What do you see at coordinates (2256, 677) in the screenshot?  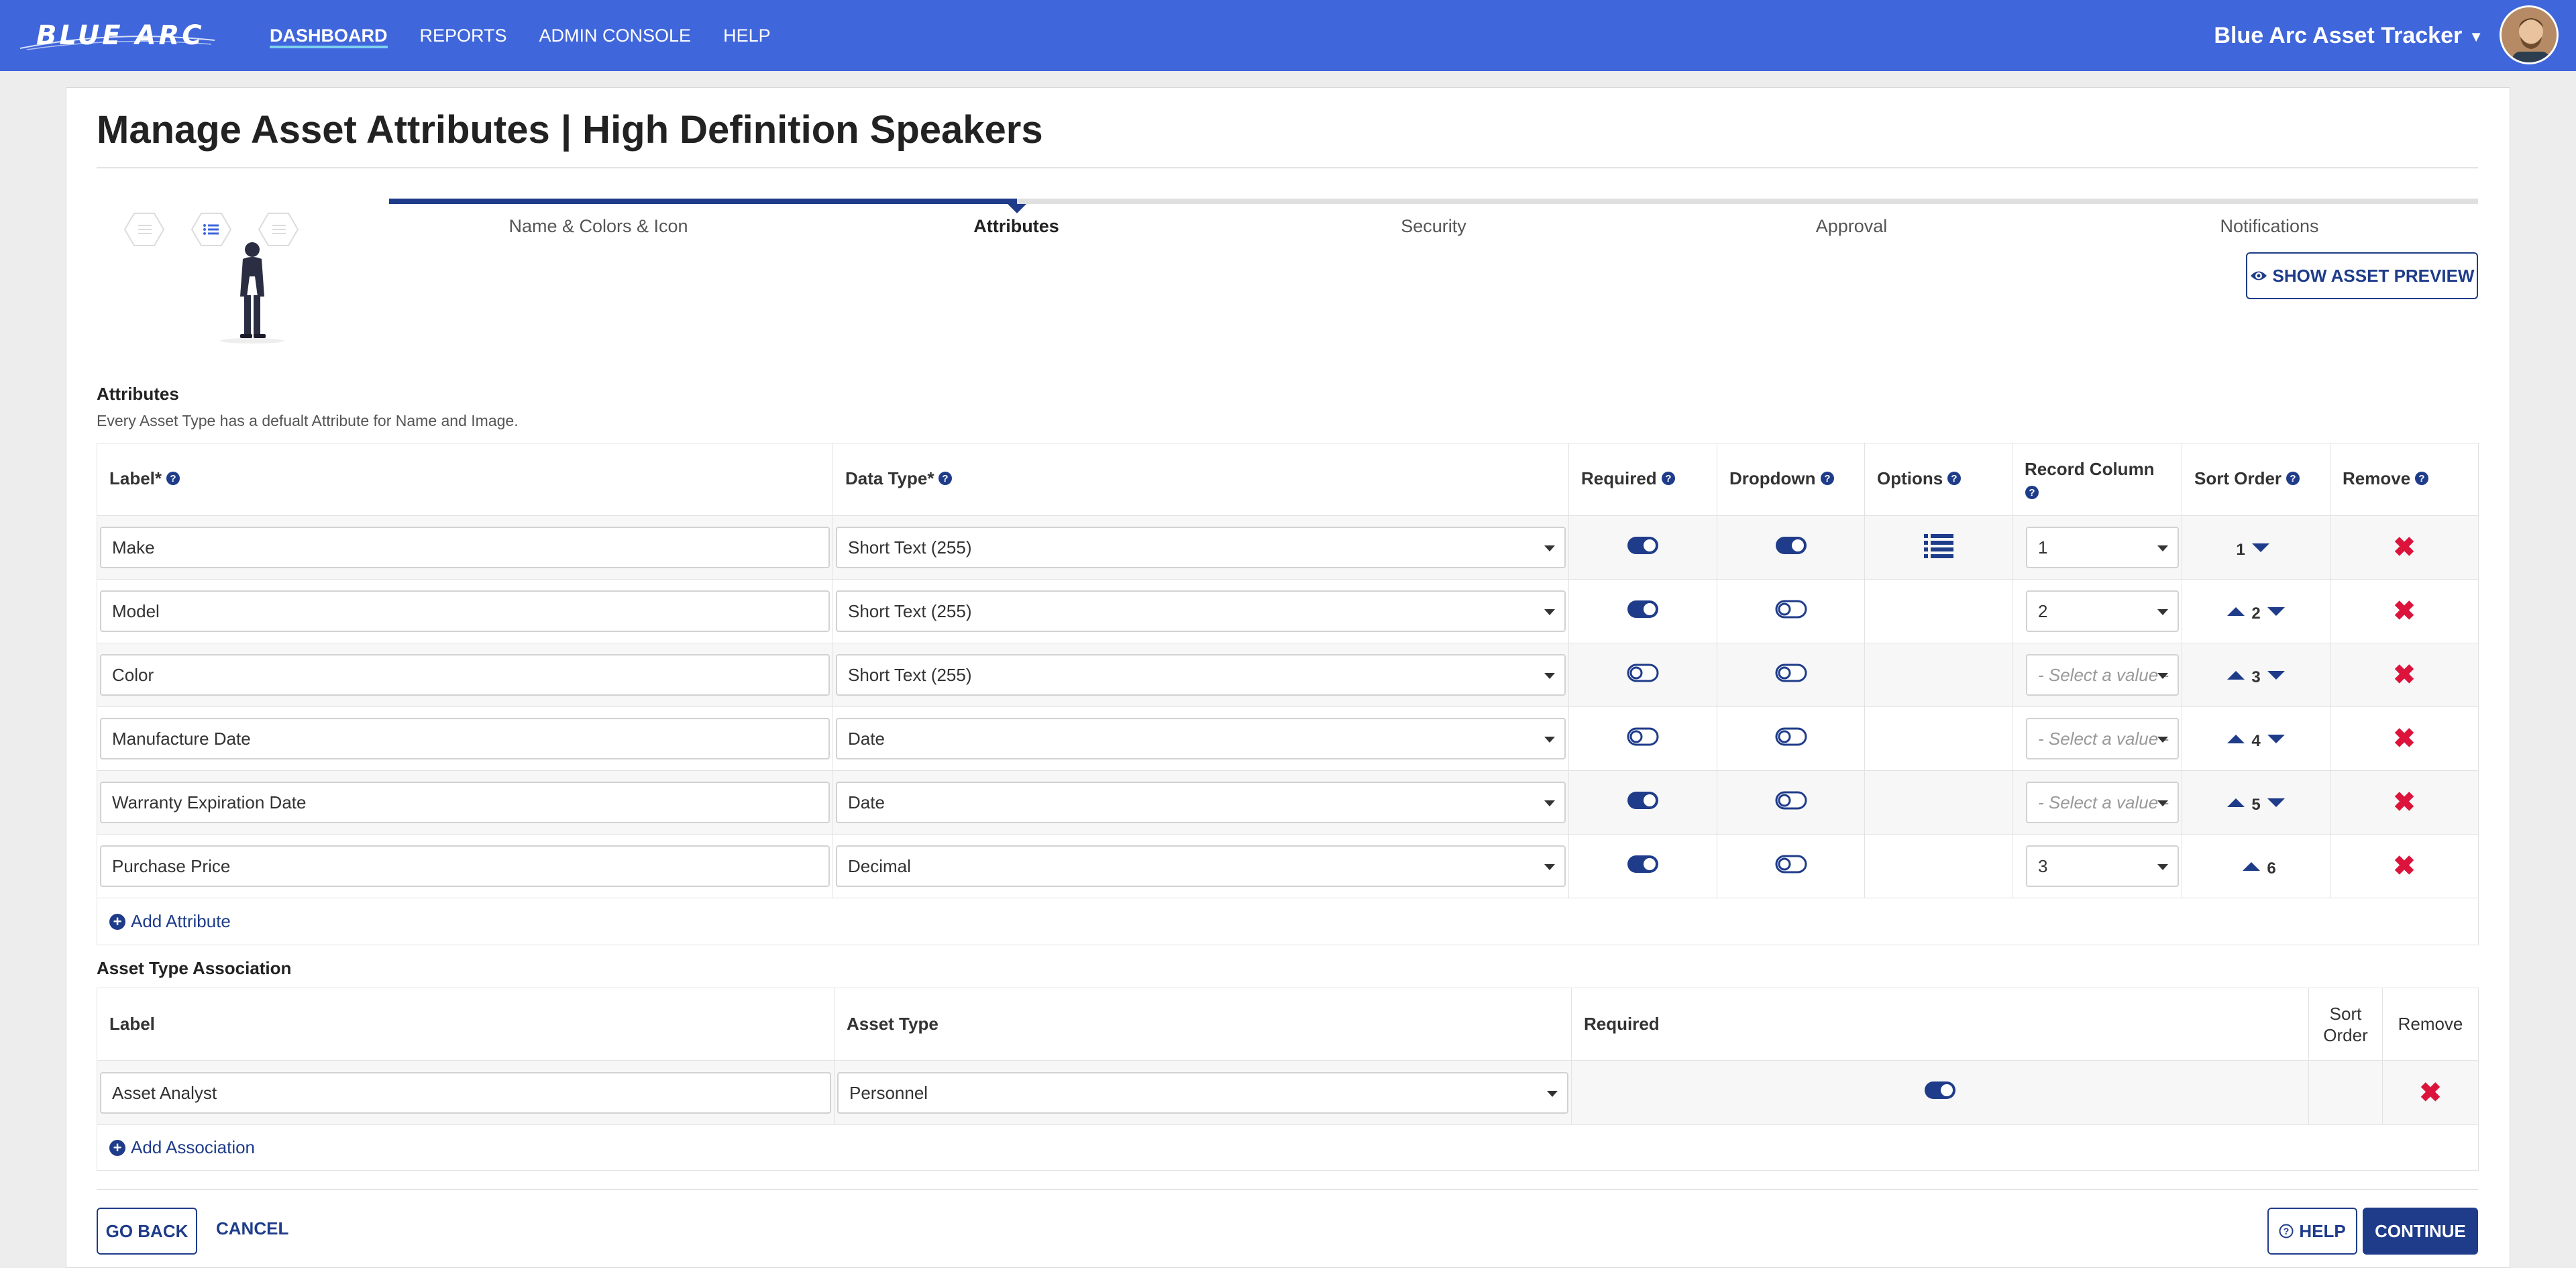 I see `sort-order-value: 3` at bounding box center [2256, 677].